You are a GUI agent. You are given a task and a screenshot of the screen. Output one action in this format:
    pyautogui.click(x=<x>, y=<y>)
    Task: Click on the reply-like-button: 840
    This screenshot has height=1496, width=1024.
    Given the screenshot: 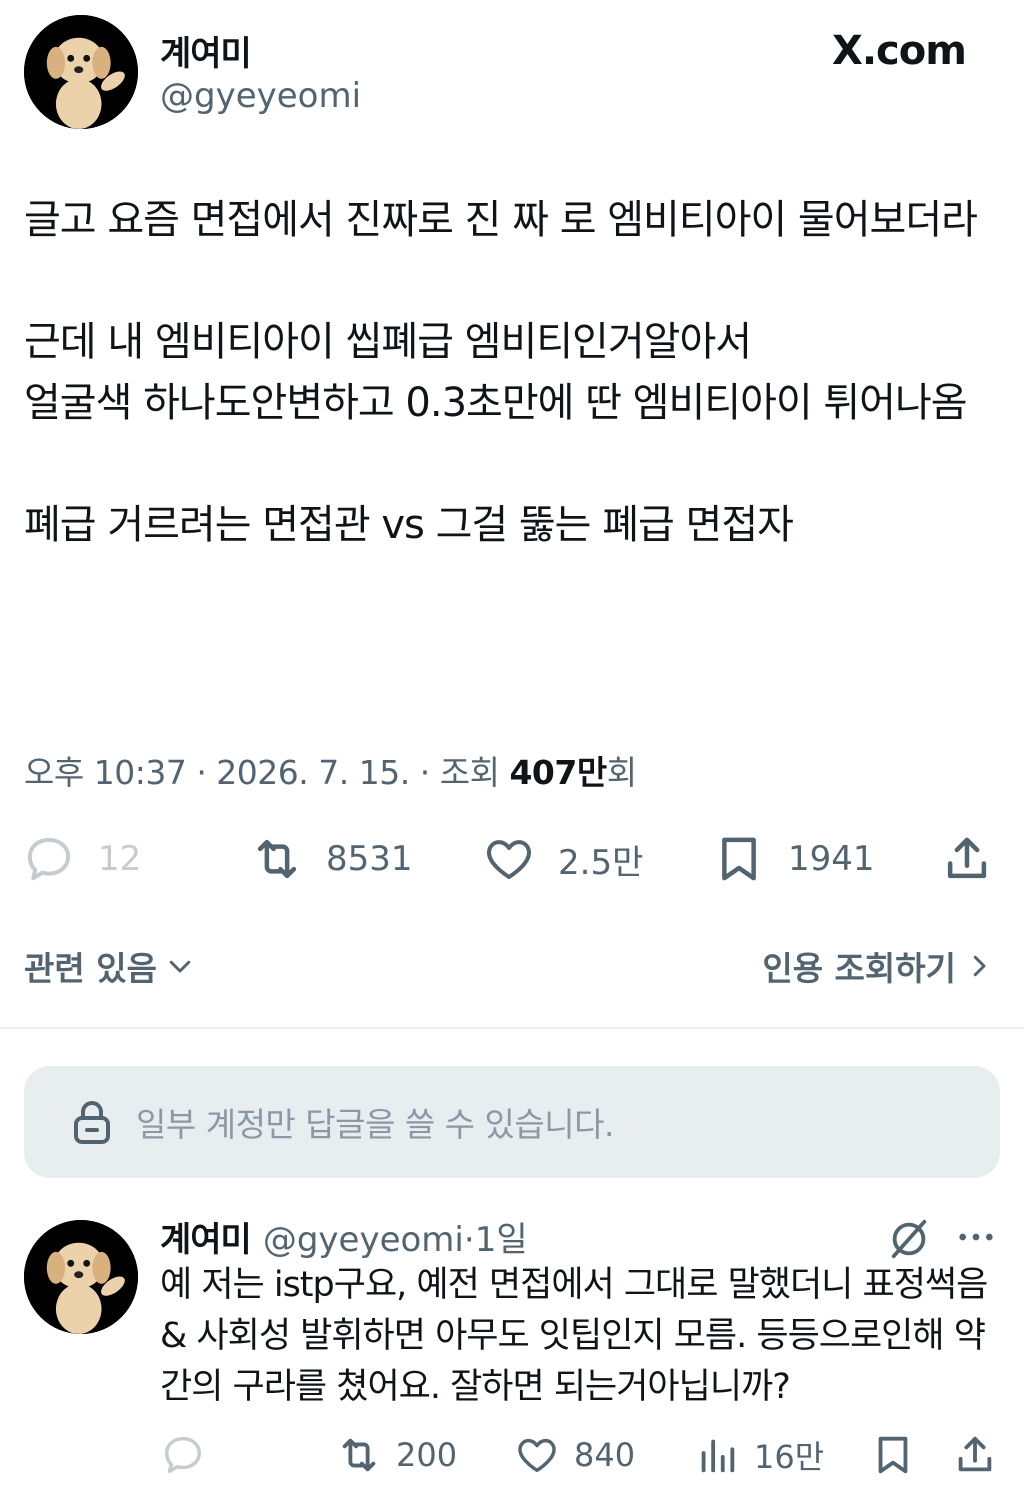 What is the action you would take?
    pyautogui.click(x=574, y=1455)
    